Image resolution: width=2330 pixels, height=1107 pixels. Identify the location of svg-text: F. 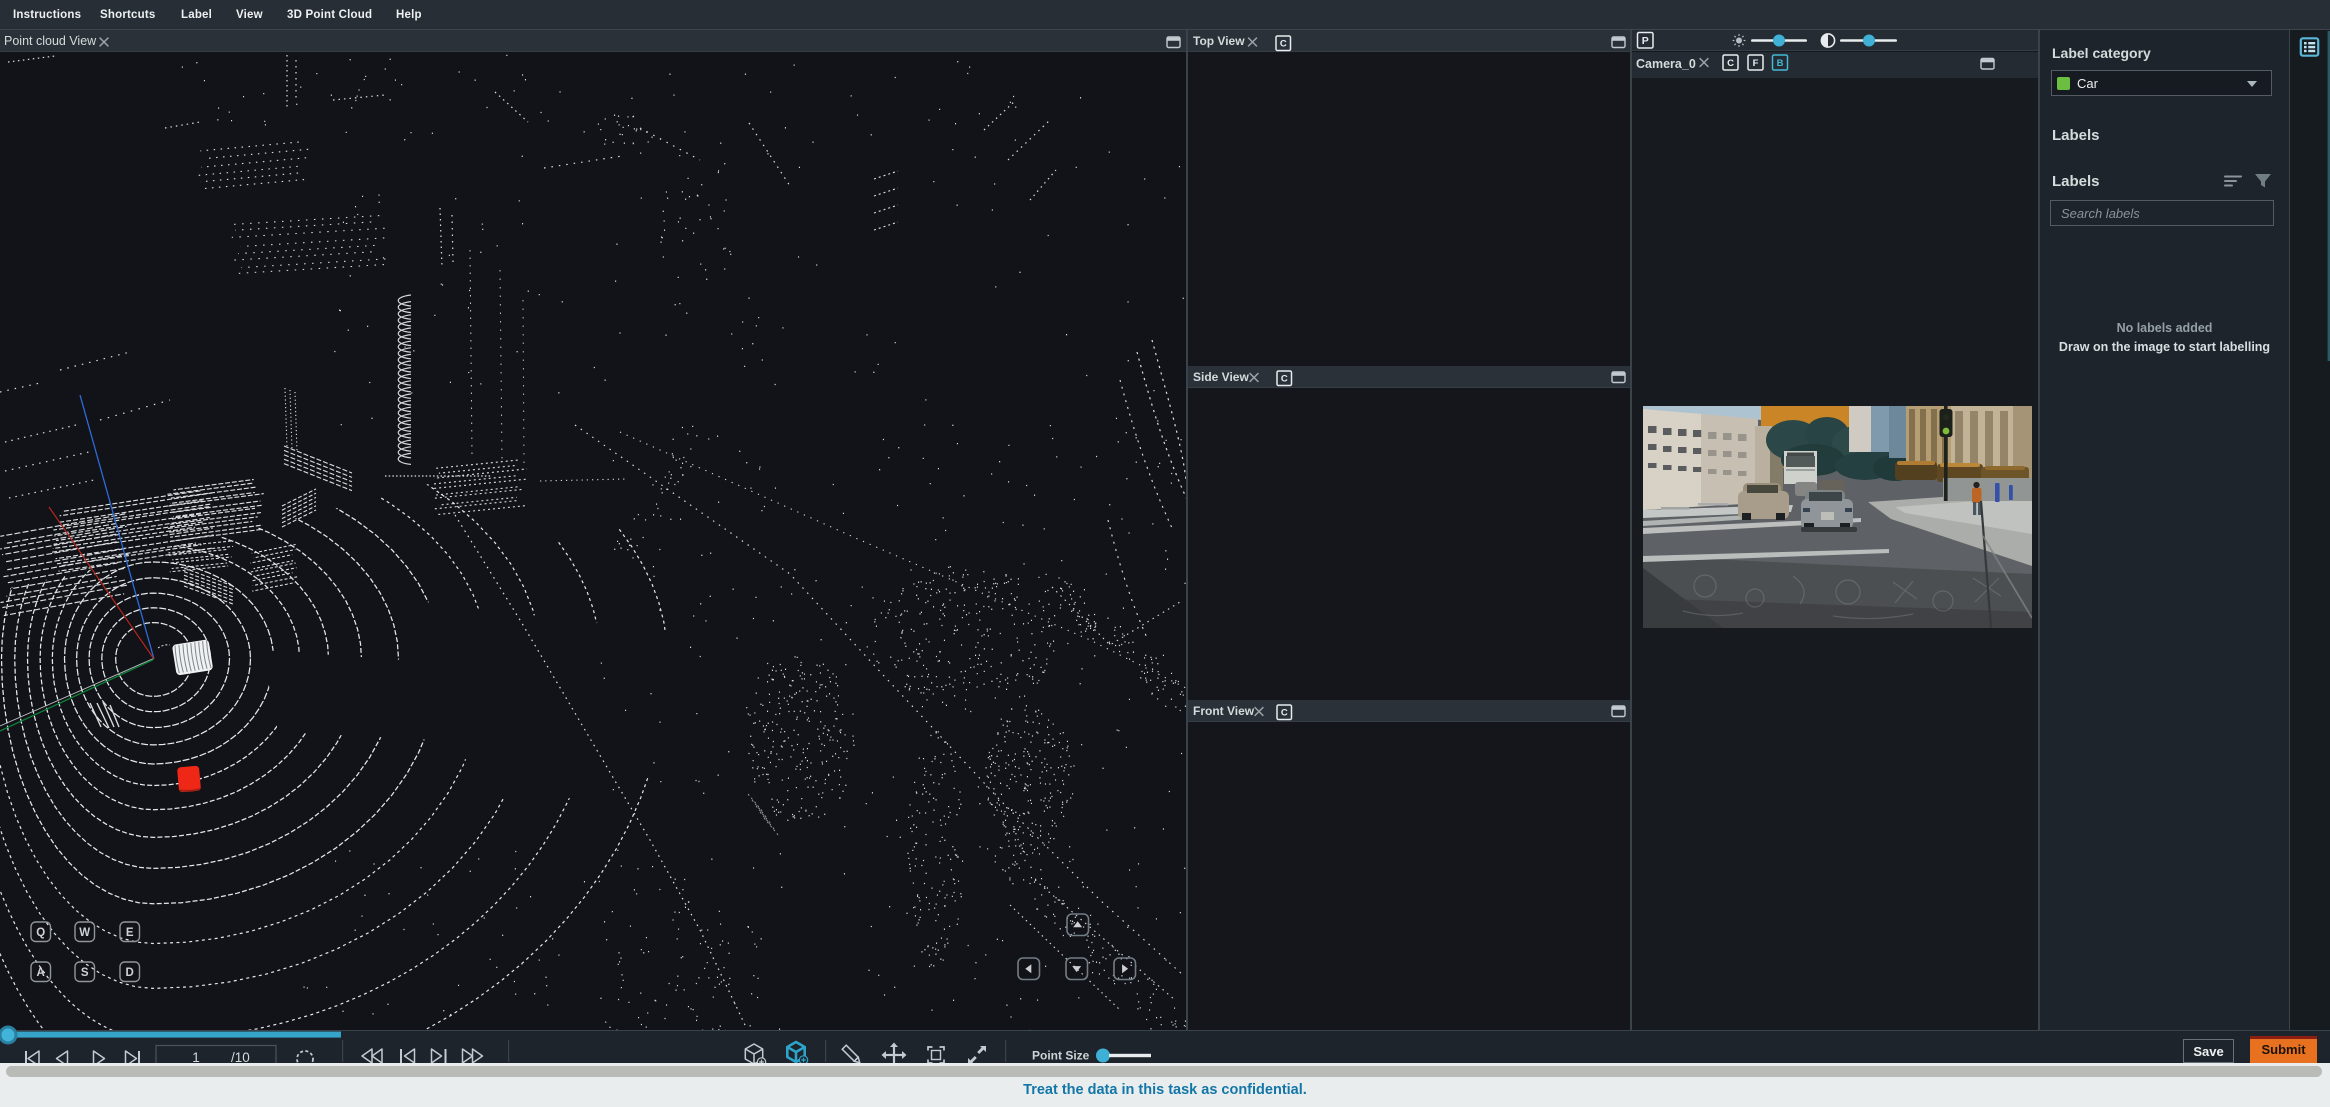
(1756, 63).